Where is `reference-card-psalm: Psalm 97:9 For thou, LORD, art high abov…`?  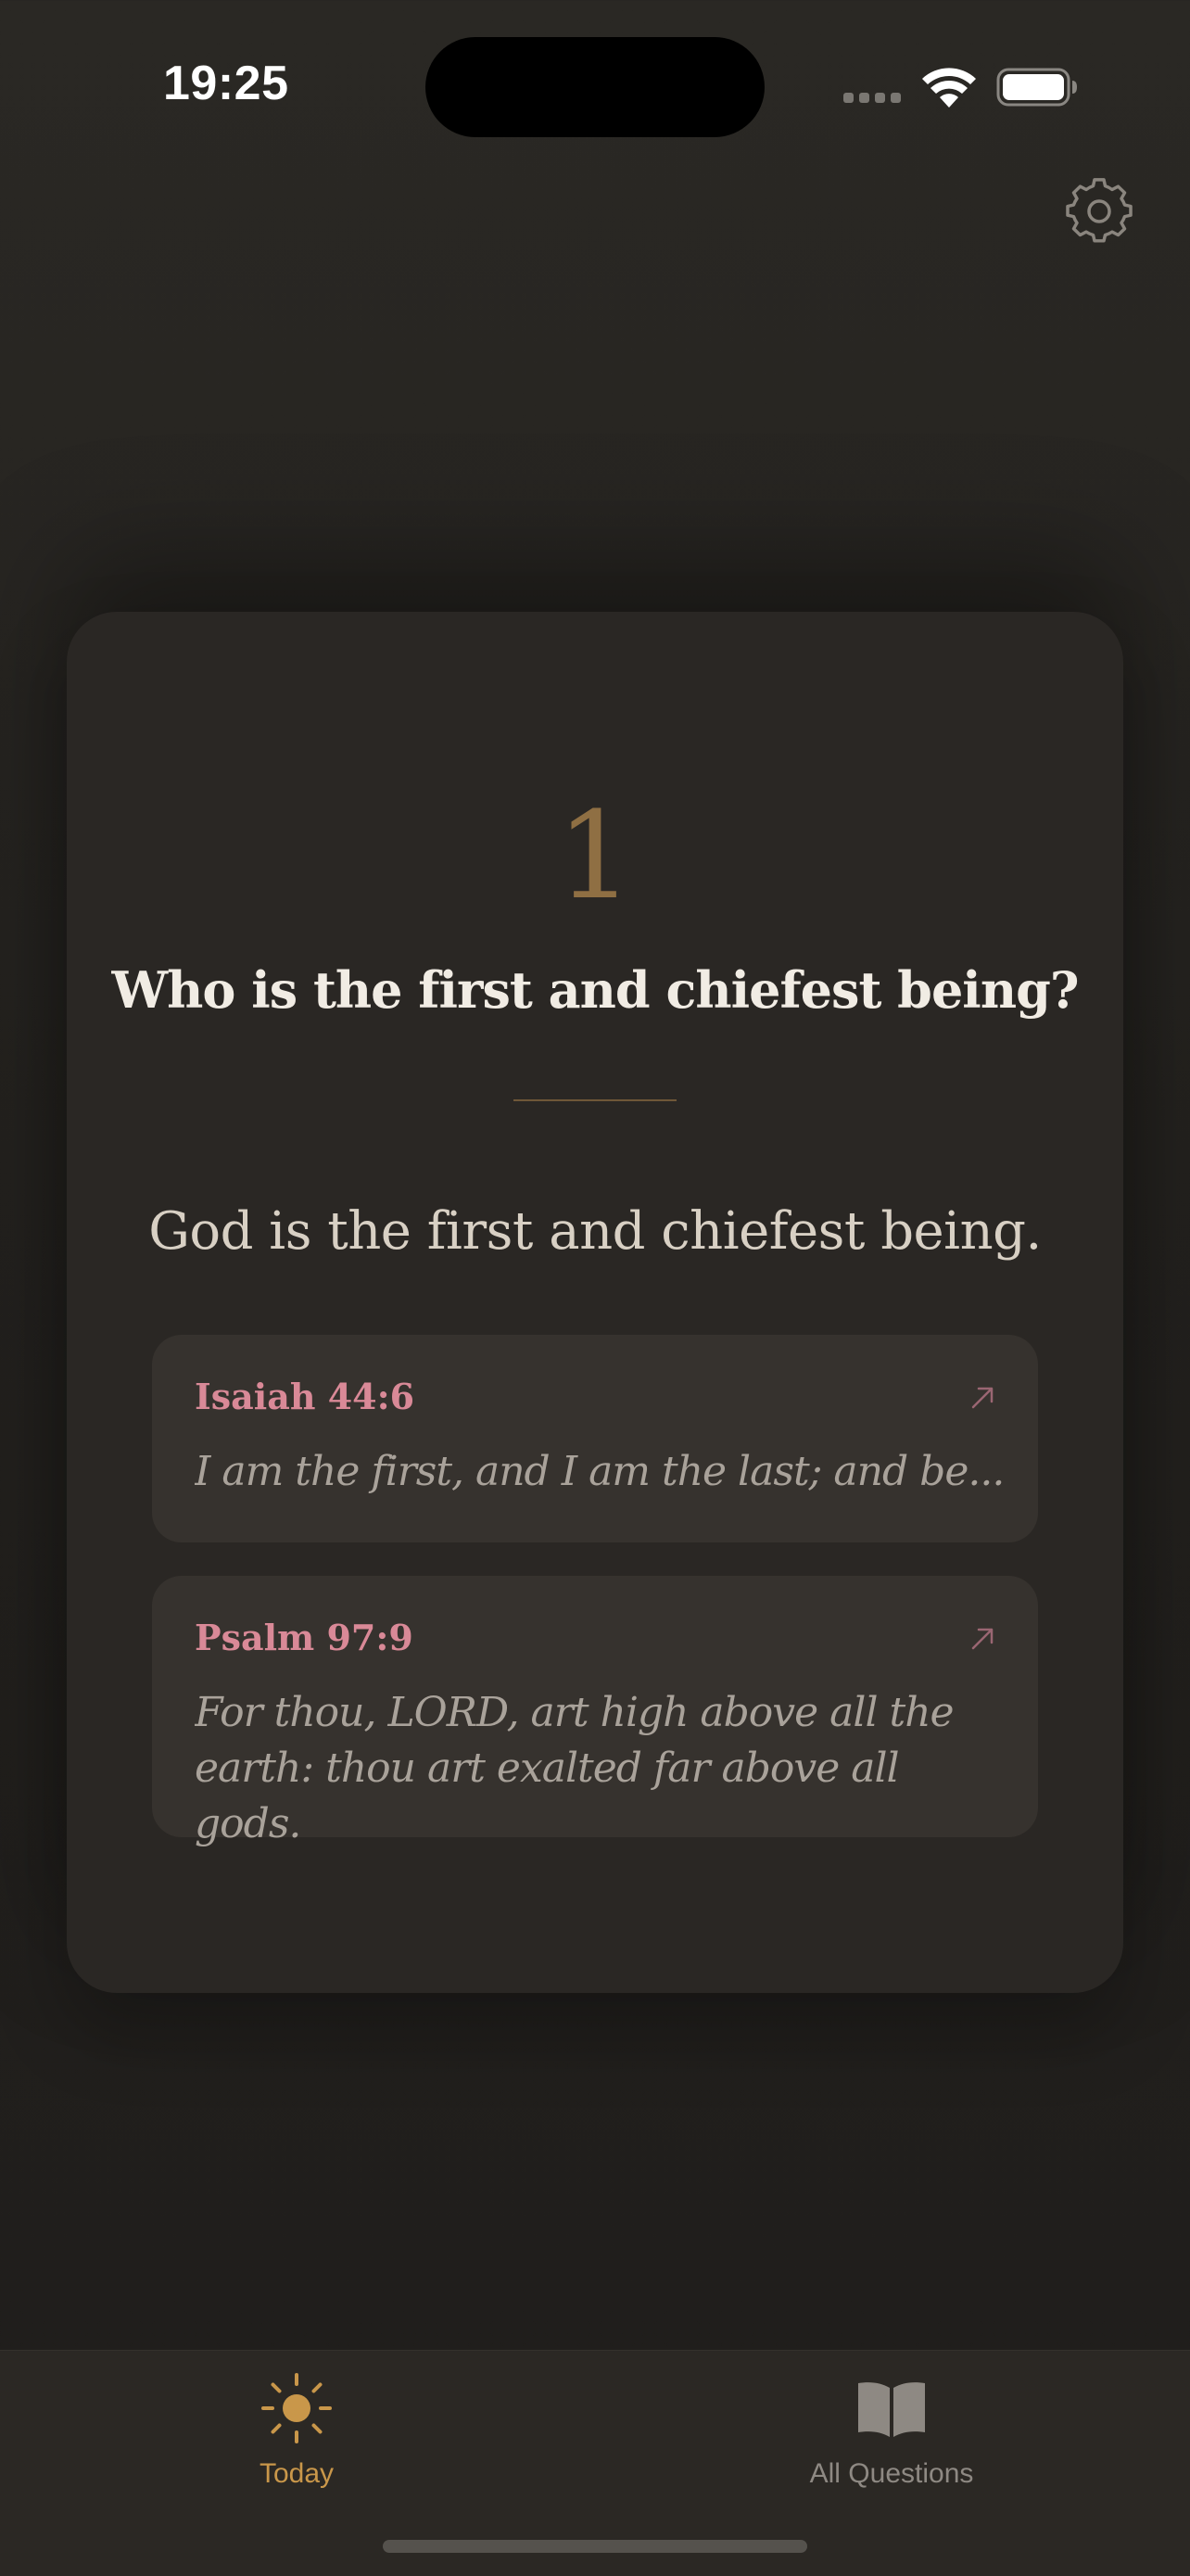
reference-card-psalm: Psalm 97:9 For thou, LORD, art high abov… is located at coordinates (595, 1711).